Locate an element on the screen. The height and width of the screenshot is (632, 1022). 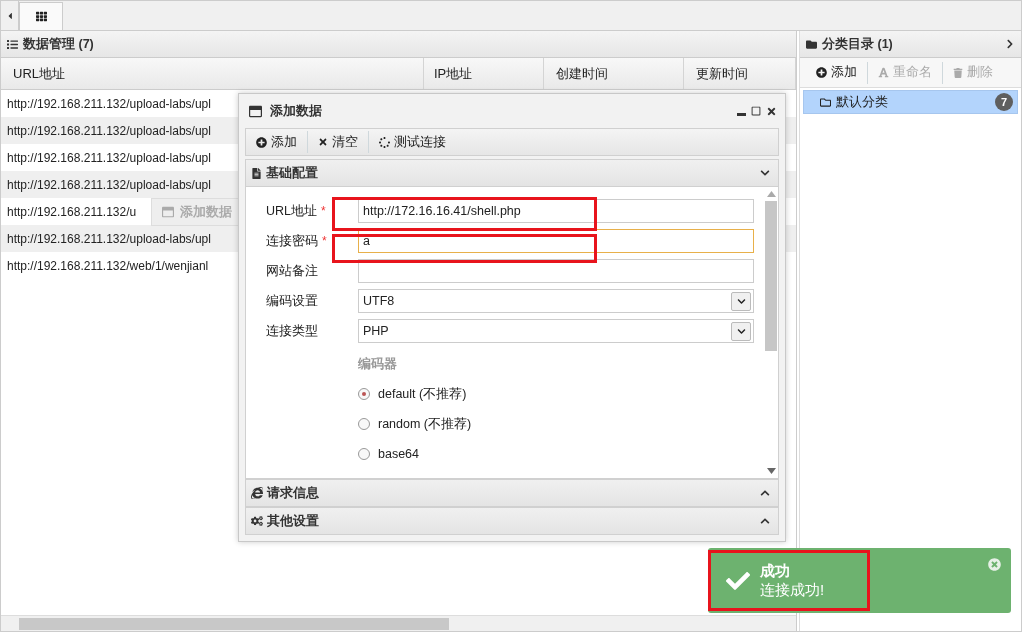
trash-icon is located at coordinates (958, 72).